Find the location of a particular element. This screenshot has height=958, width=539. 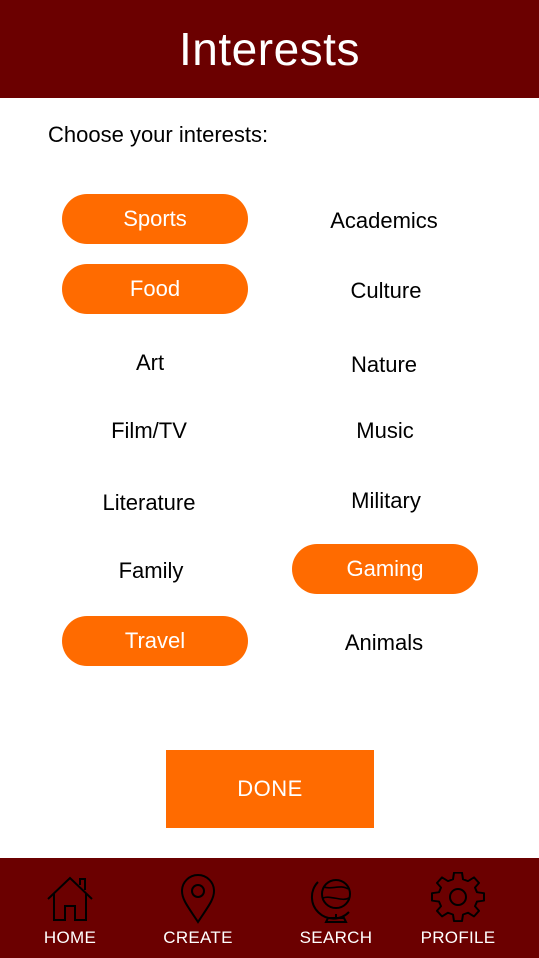

nav-label-home: HOME is located at coordinates (70, 937).